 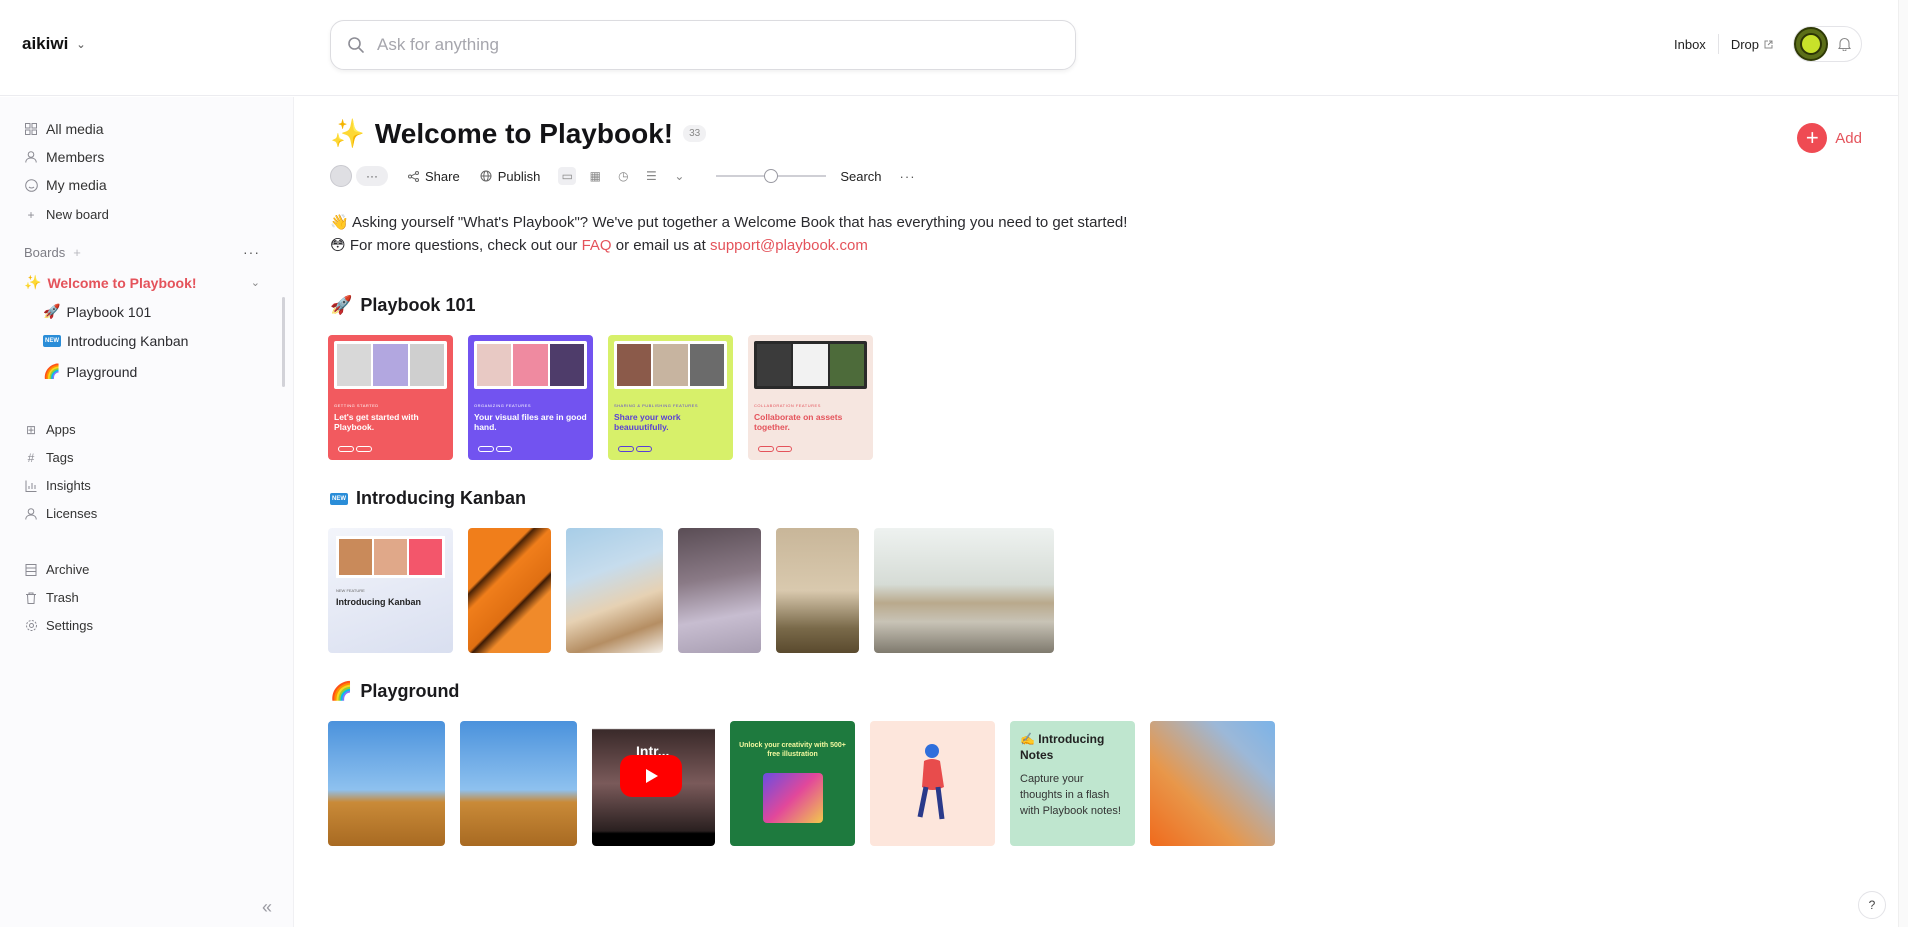 I want to click on person-icon, so click(x=31, y=514).